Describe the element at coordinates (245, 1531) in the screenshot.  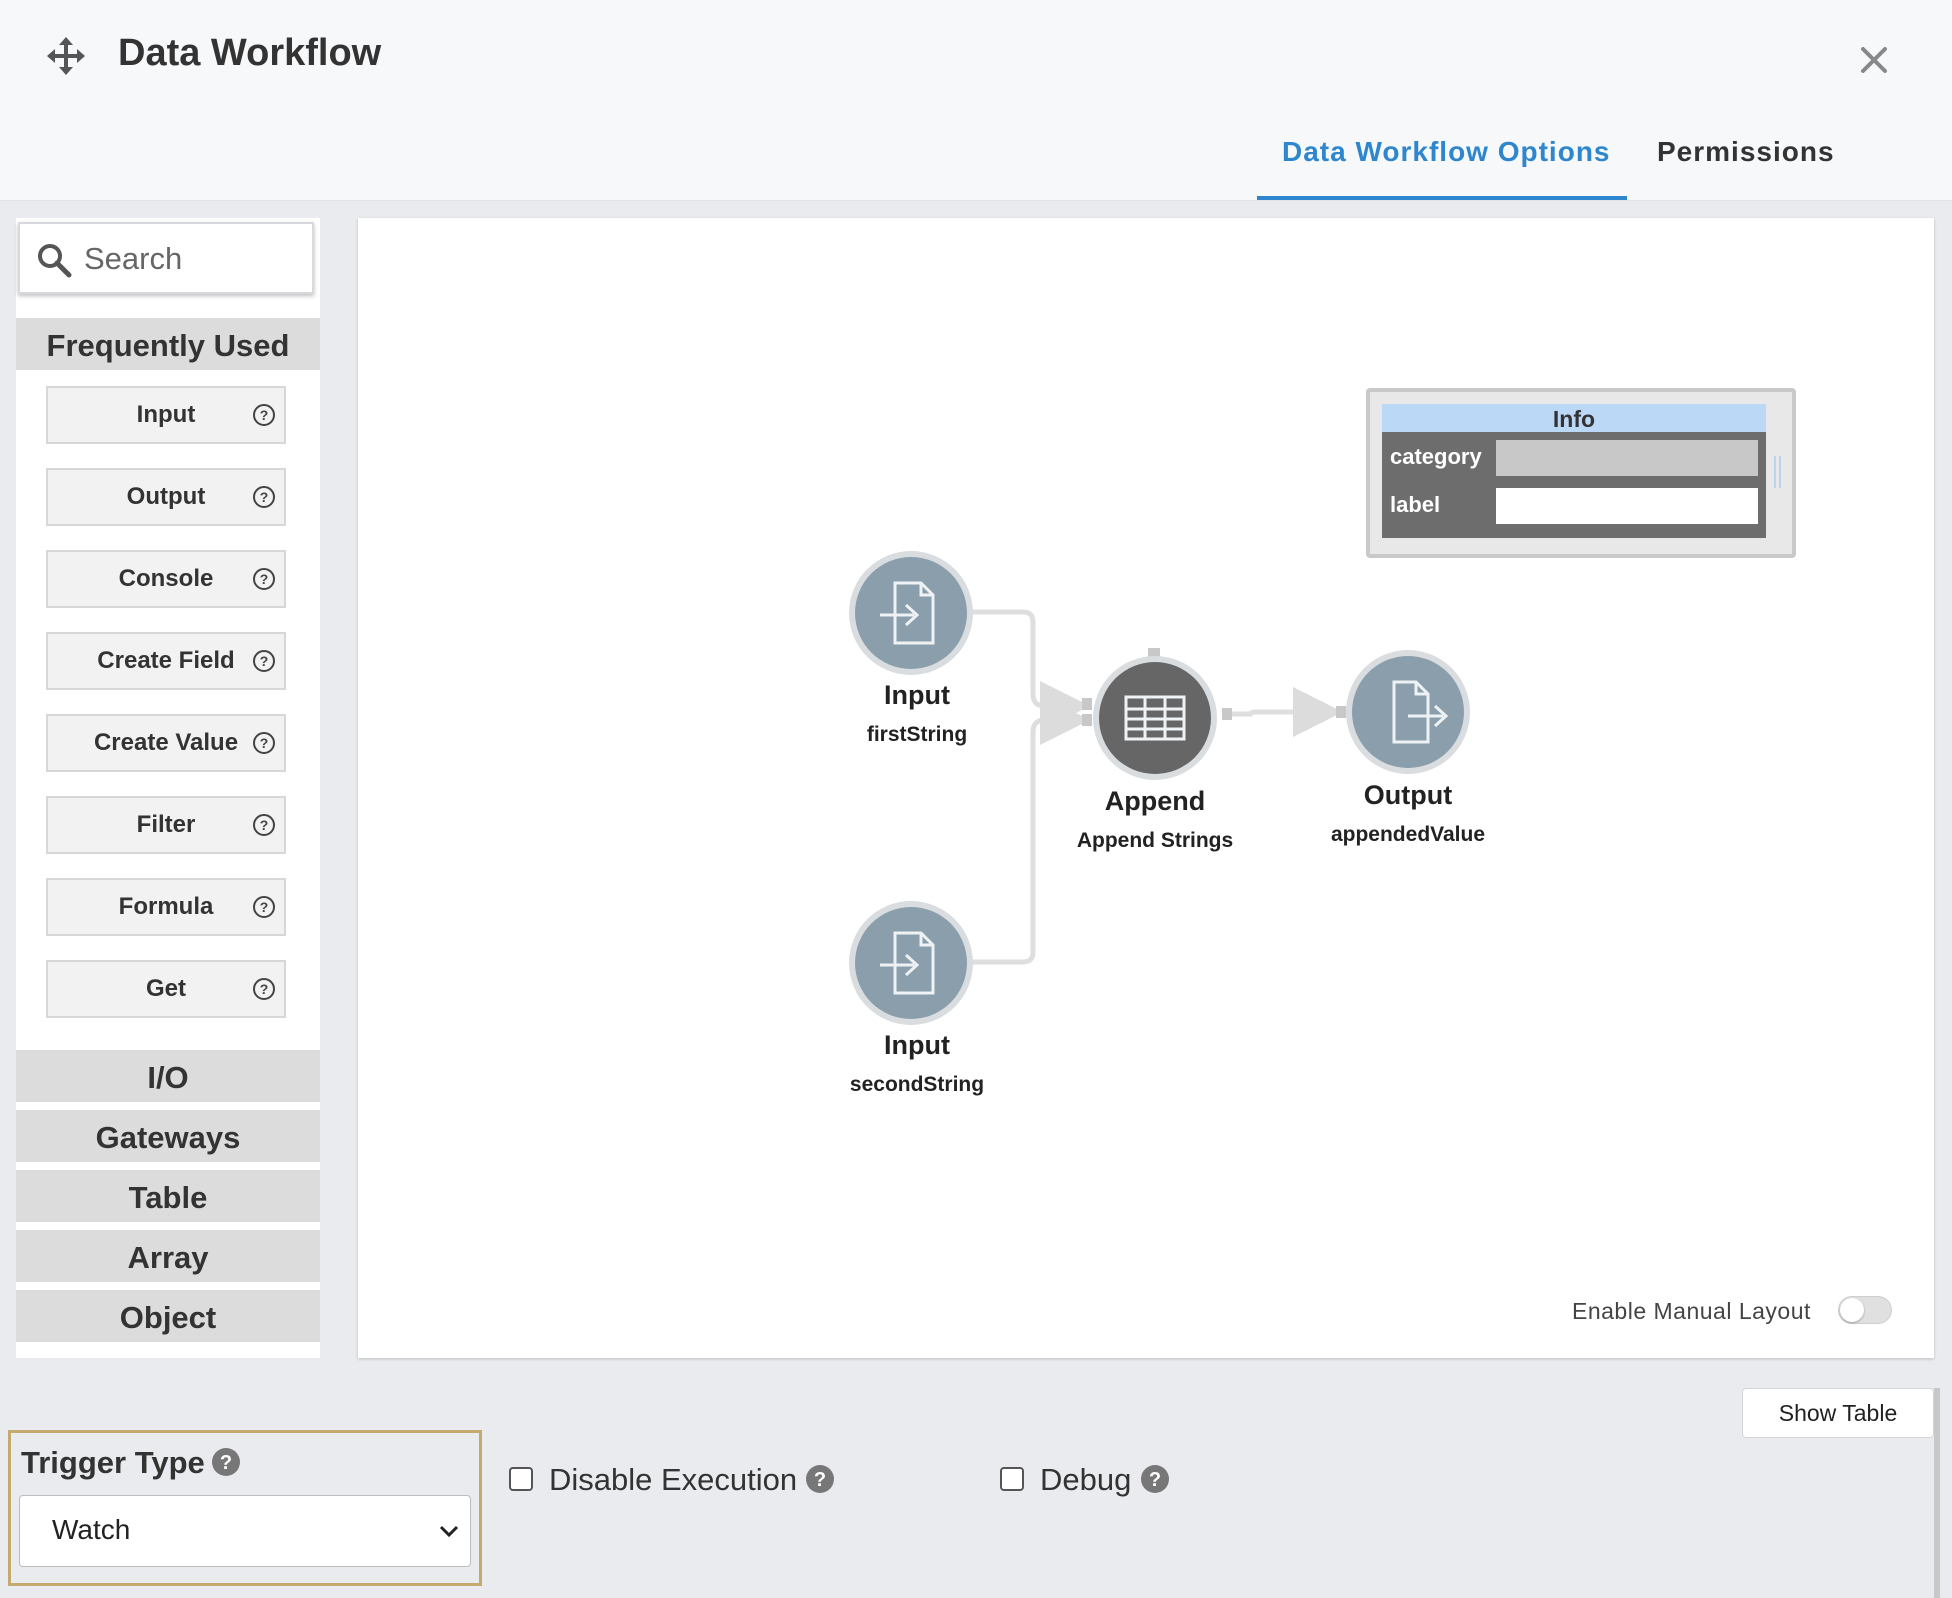
I see `trigger-type-select: Watch` at that location.